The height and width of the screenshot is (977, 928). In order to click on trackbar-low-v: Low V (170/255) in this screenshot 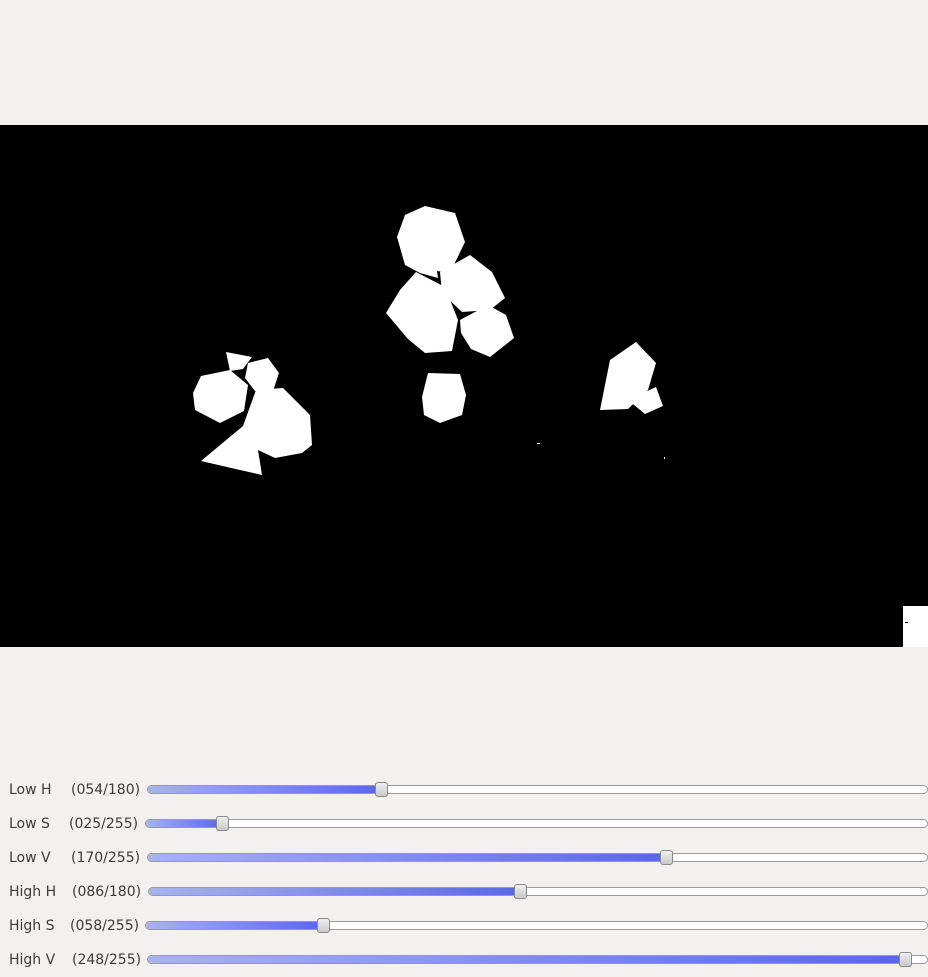, I will do `click(464, 859)`.